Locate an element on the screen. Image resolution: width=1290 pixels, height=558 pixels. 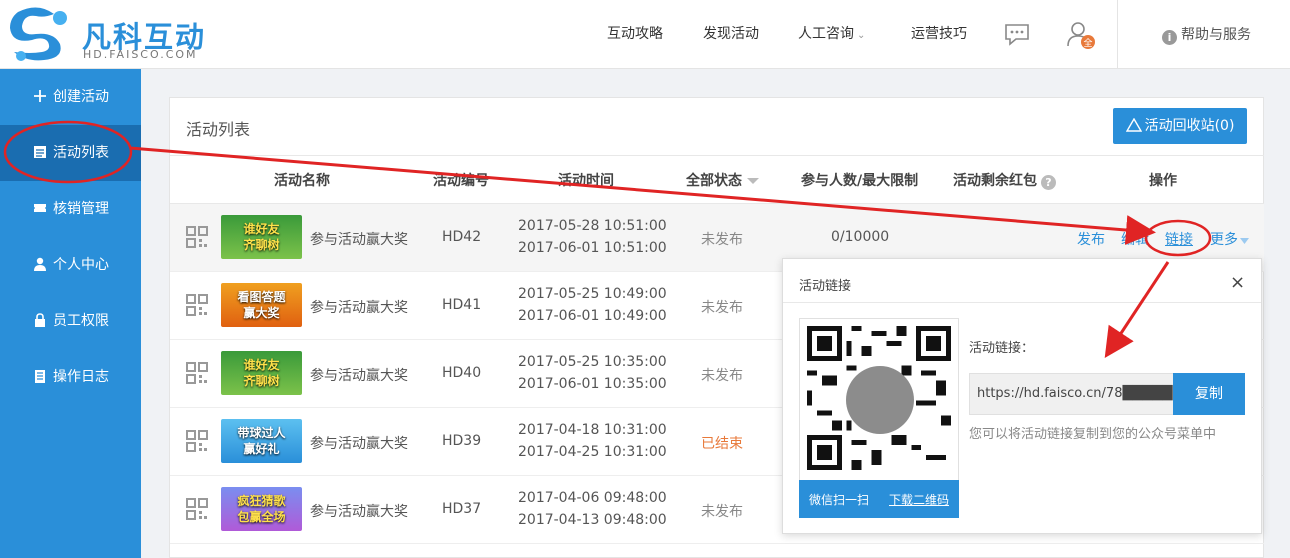
activity-start-time: 2017-04-18 10:31:00 is located at coordinates (592, 430).